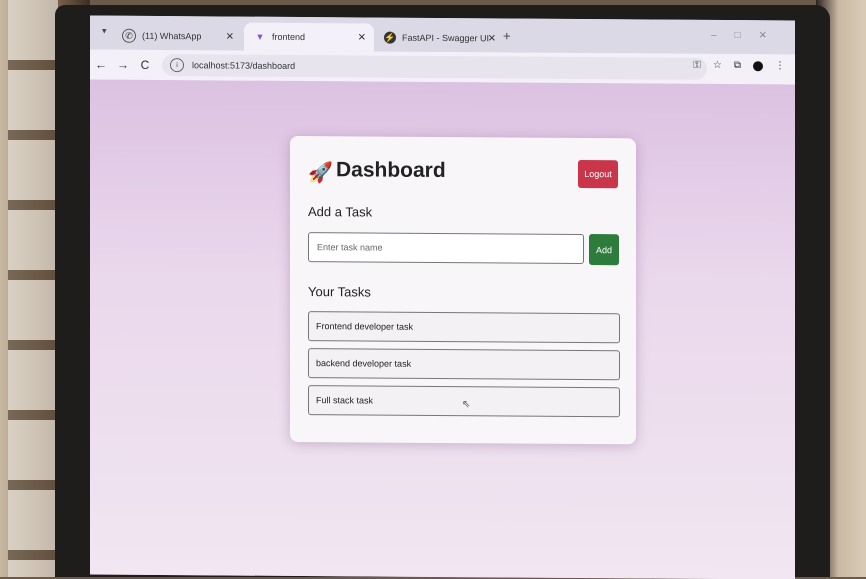 This screenshot has height=579, width=866. I want to click on vite-icon: ▼, so click(260, 36).